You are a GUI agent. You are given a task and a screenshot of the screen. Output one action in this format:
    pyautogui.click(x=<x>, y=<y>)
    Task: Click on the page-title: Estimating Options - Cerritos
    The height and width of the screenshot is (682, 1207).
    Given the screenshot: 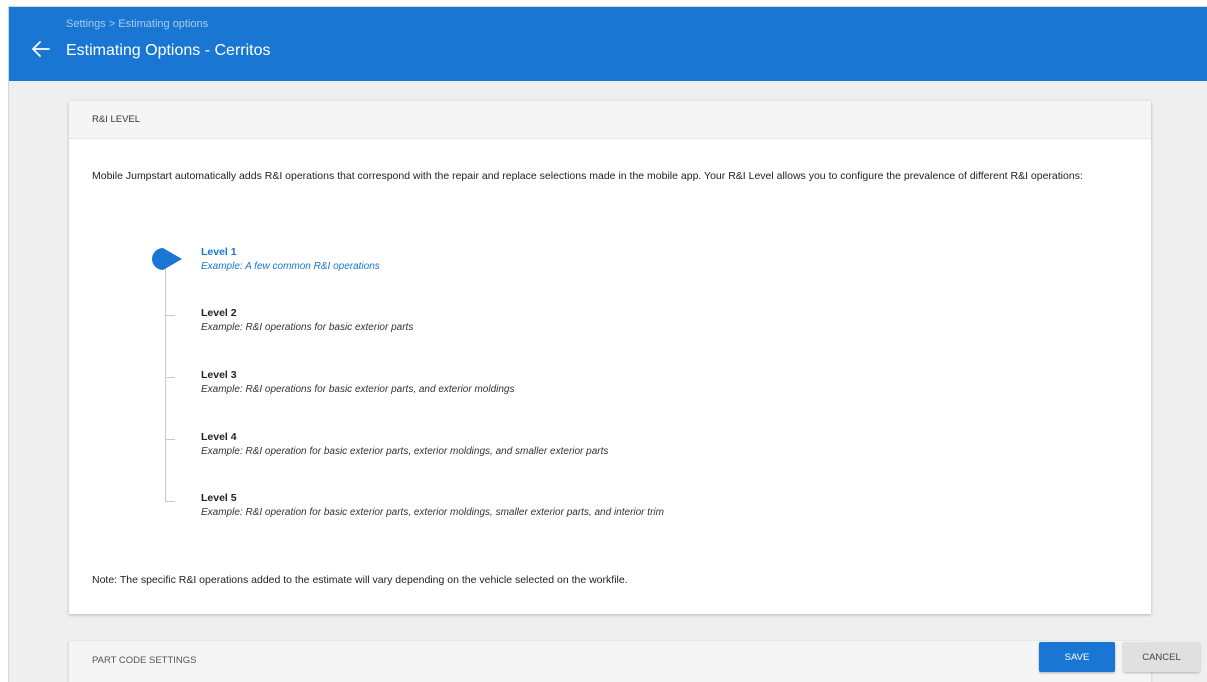 What is the action you would take?
    pyautogui.click(x=168, y=50)
    